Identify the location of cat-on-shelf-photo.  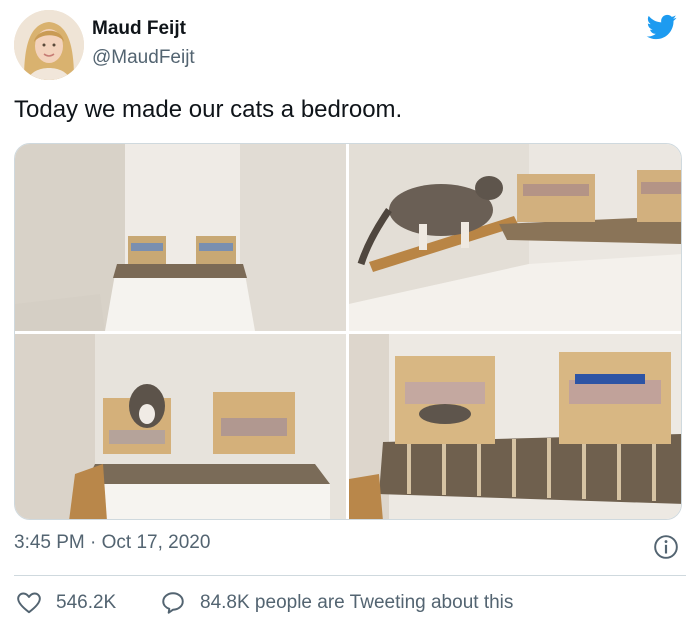
(515, 237).